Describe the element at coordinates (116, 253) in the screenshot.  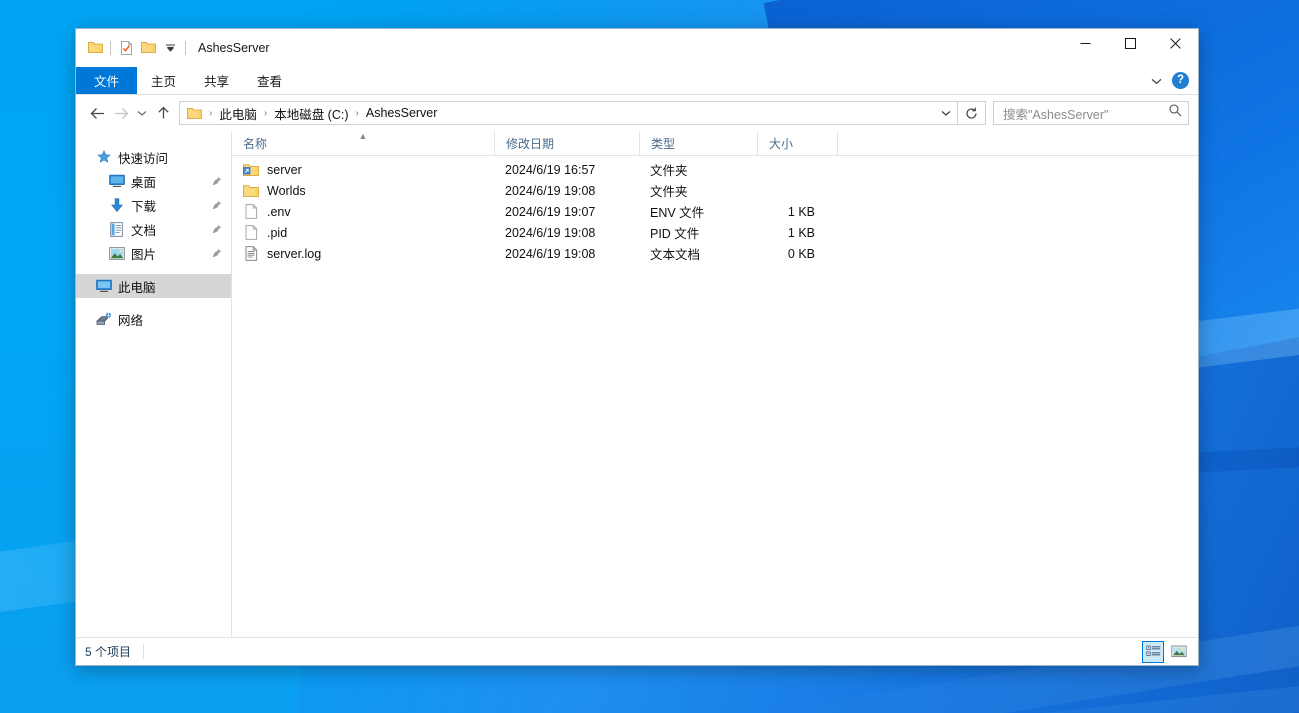
I see `pictures-icon` at that location.